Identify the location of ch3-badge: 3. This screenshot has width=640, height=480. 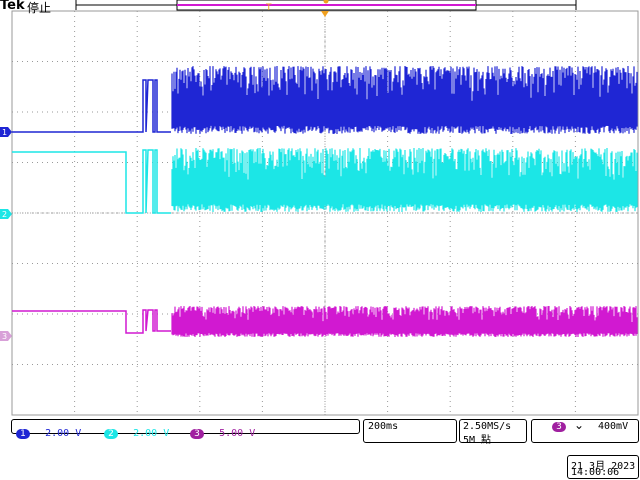
(197, 434).